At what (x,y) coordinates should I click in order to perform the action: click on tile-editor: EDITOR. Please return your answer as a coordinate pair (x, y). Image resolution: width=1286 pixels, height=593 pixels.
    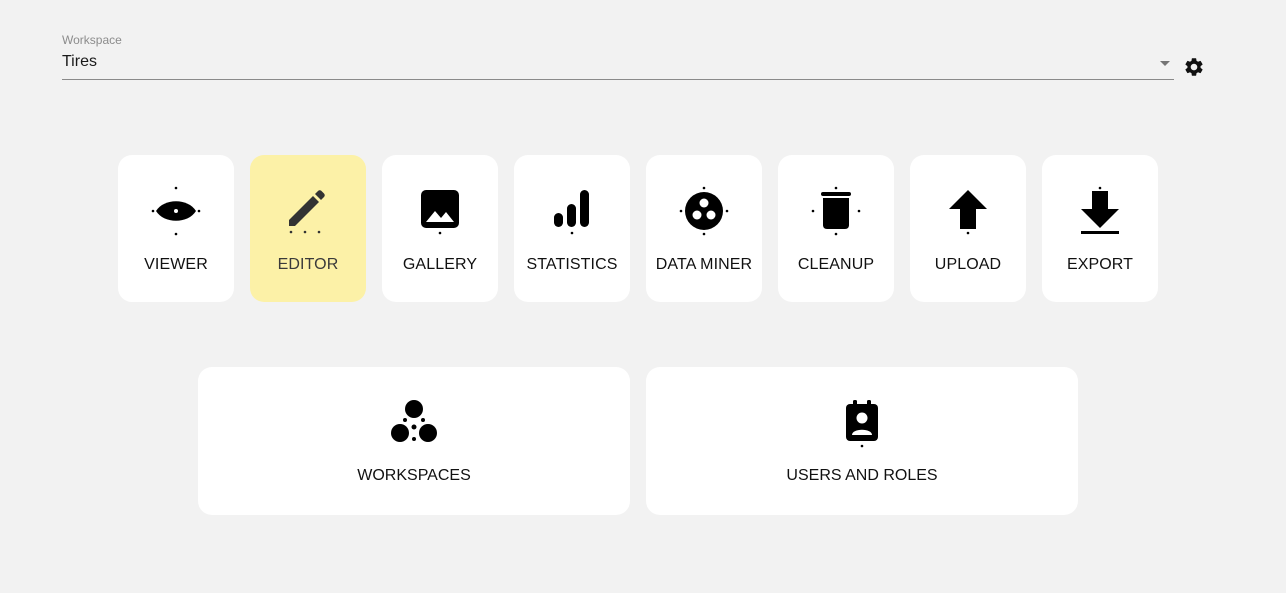
    Looking at the image, I should click on (308, 228).